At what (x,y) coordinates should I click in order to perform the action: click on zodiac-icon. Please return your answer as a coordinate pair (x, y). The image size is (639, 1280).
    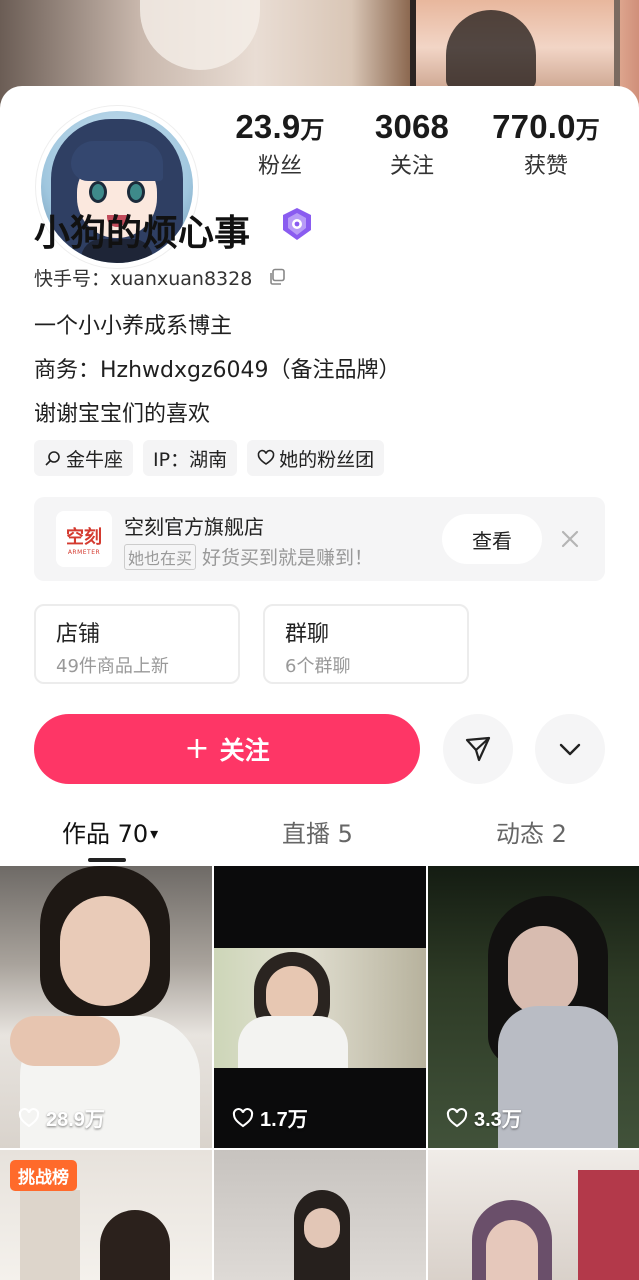
    Looking at the image, I should click on (52, 458).